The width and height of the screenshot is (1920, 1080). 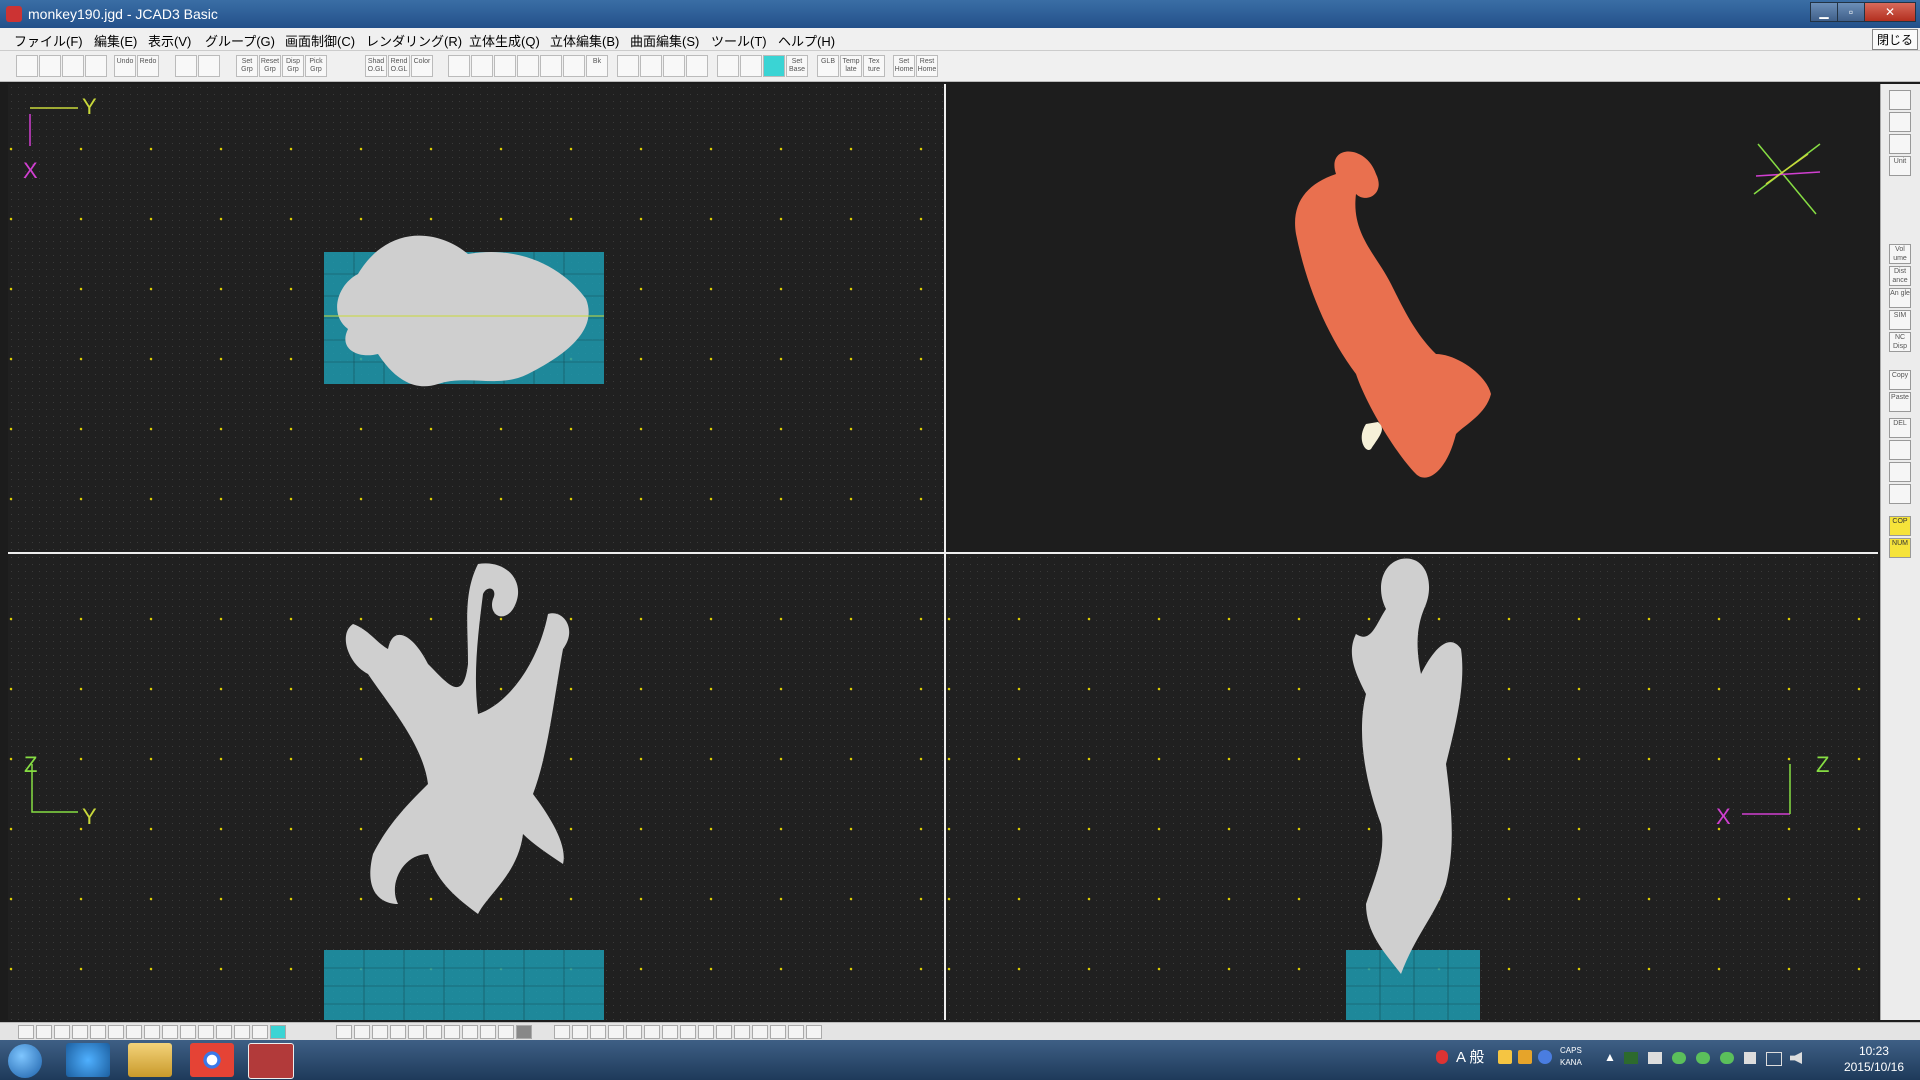 I want to click on display-group-icon: Disp Grp, so click(x=293, y=66).